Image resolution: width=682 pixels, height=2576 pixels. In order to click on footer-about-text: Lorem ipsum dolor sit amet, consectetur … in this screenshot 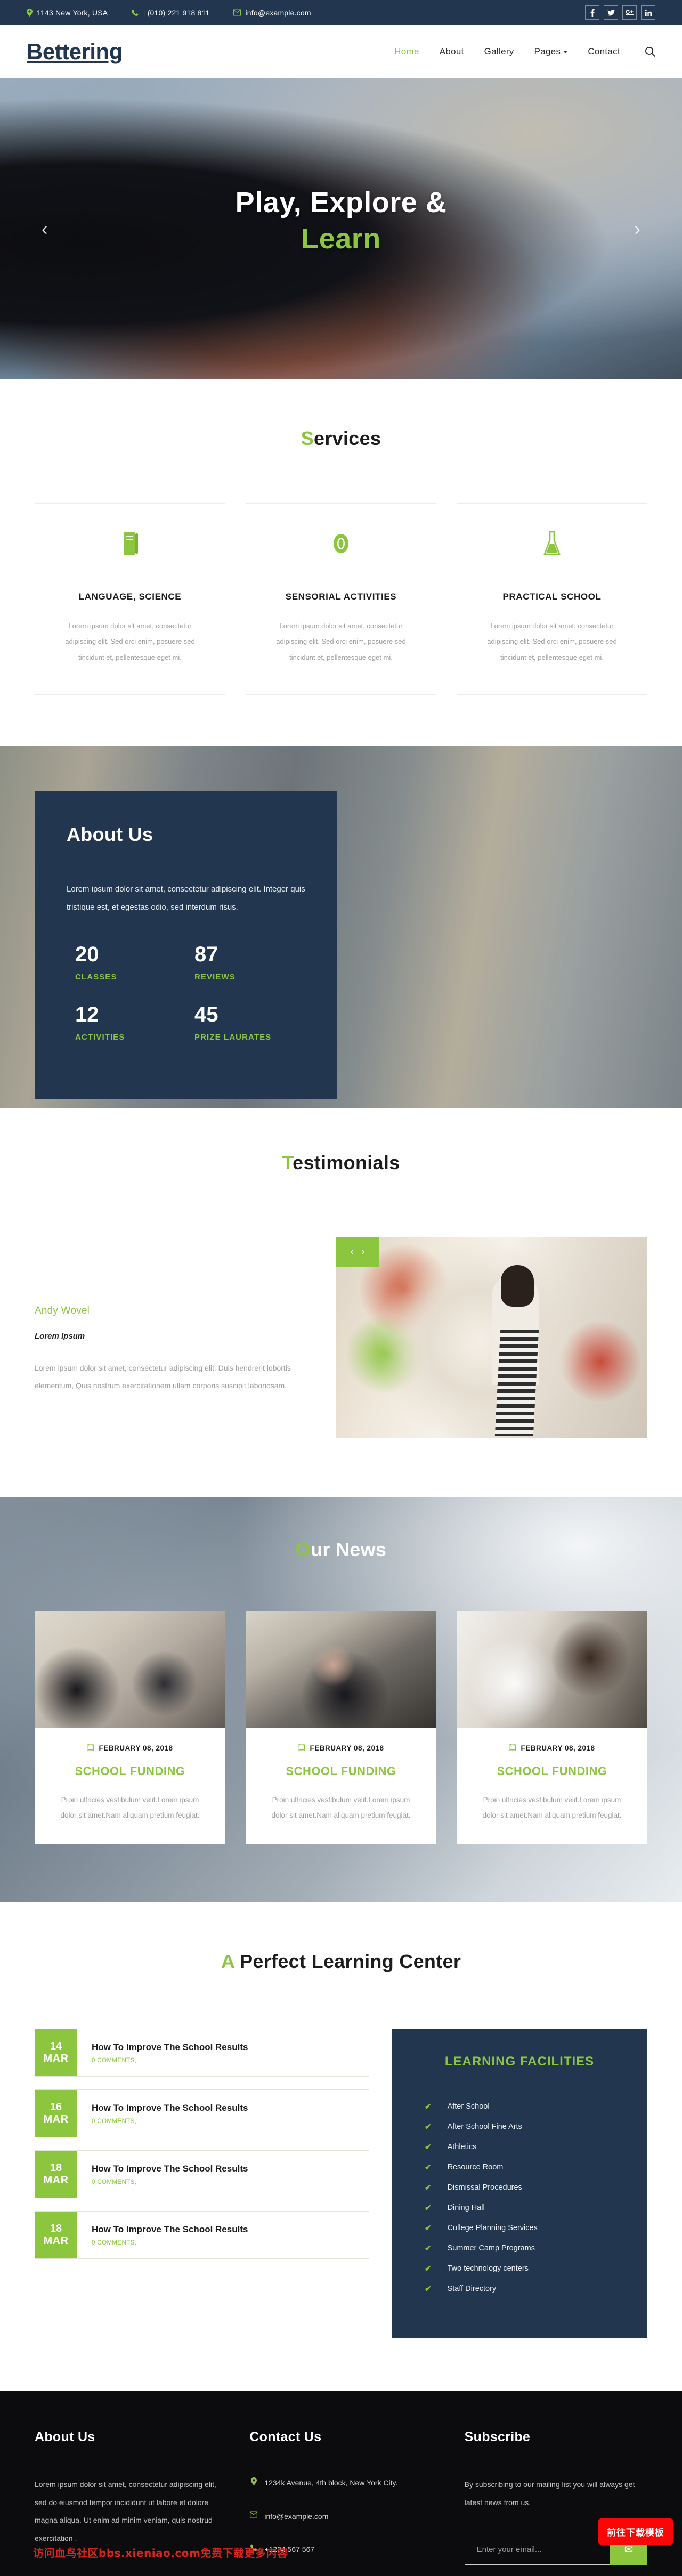, I will do `click(126, 2511)`.